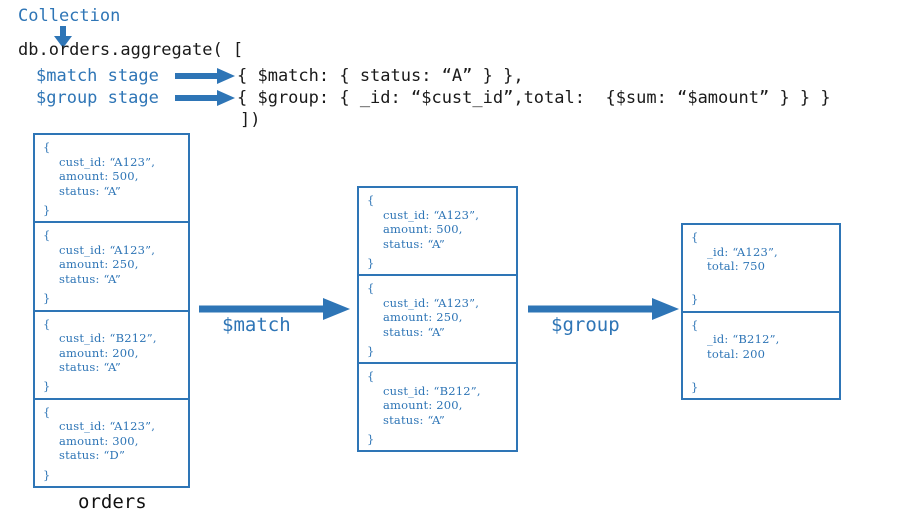 Image resolution: width=924 pixels, height=520 pixels. I want to click on collection-name-caption: orders, so click(112, 502).